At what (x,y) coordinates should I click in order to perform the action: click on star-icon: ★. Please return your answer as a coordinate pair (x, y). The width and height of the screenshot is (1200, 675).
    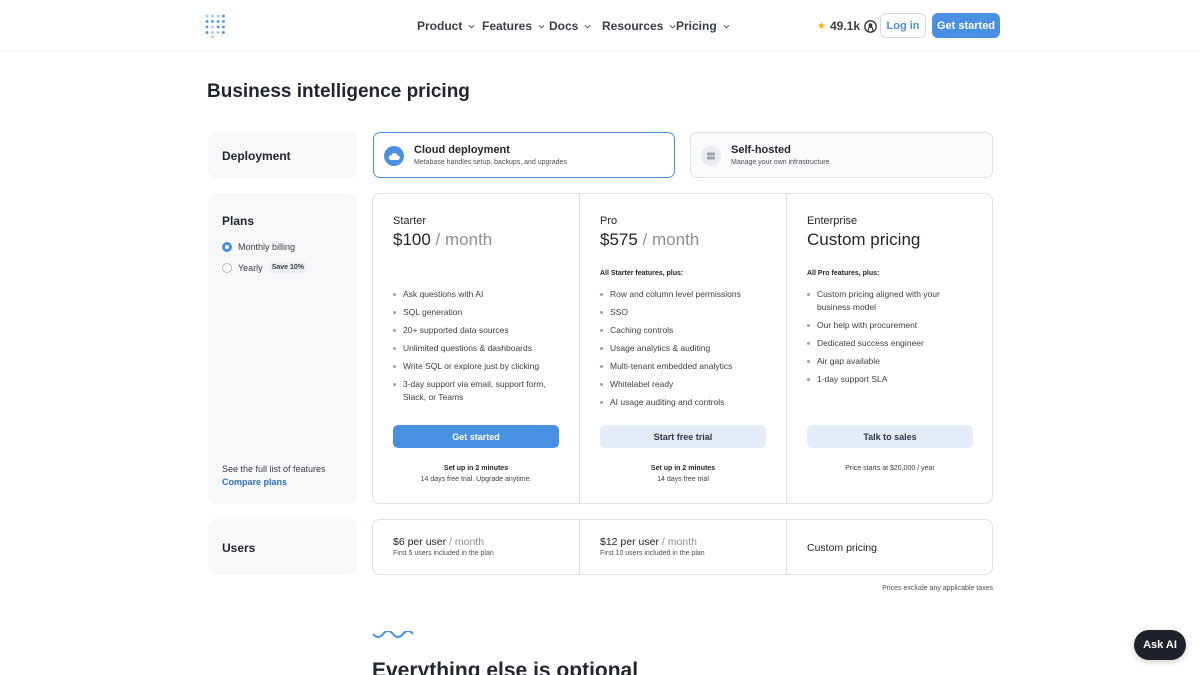
    Looking at the image, I should click on (821, 26).